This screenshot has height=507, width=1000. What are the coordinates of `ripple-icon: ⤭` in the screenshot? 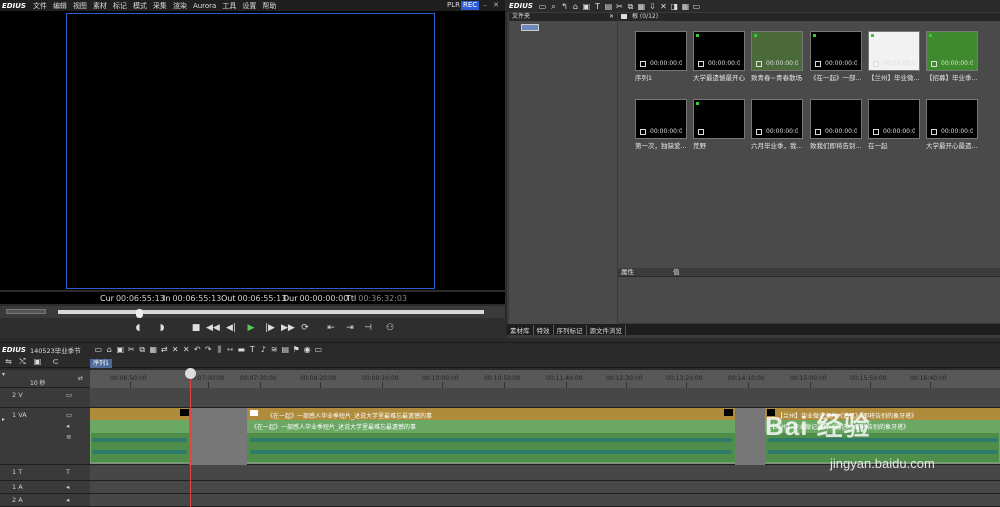 It's located at (22, 361).